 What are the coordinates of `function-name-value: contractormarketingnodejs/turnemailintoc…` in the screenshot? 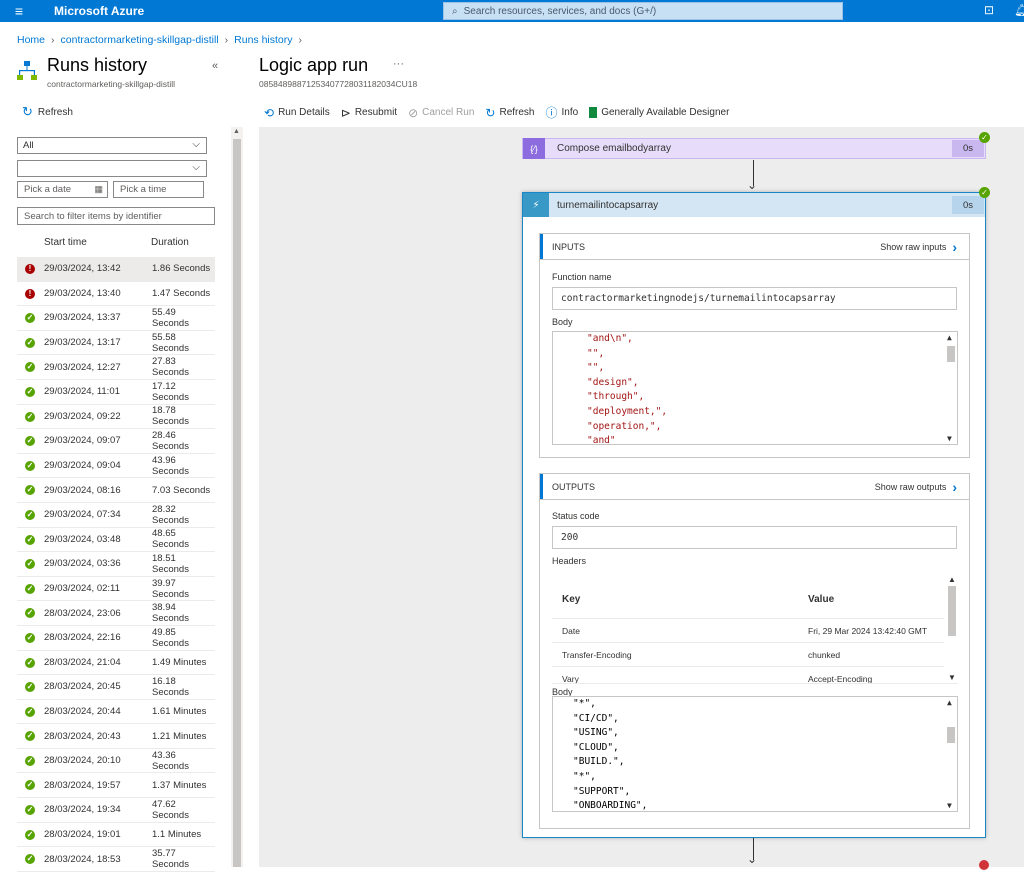 It's located at (754, 298).